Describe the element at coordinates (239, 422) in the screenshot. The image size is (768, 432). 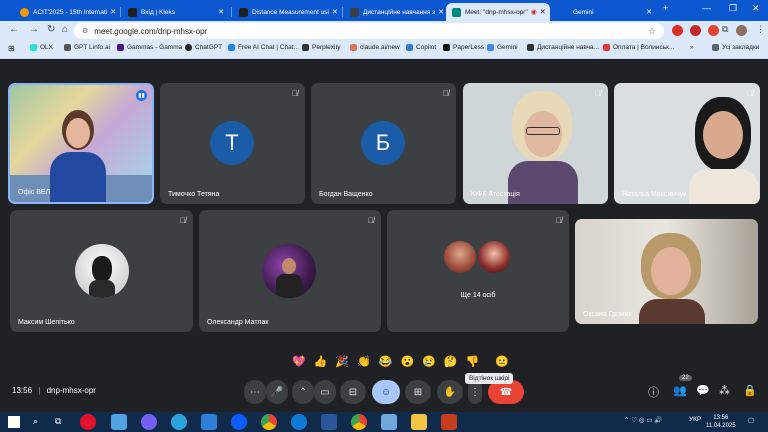
I see `zoom-icon` at that location.